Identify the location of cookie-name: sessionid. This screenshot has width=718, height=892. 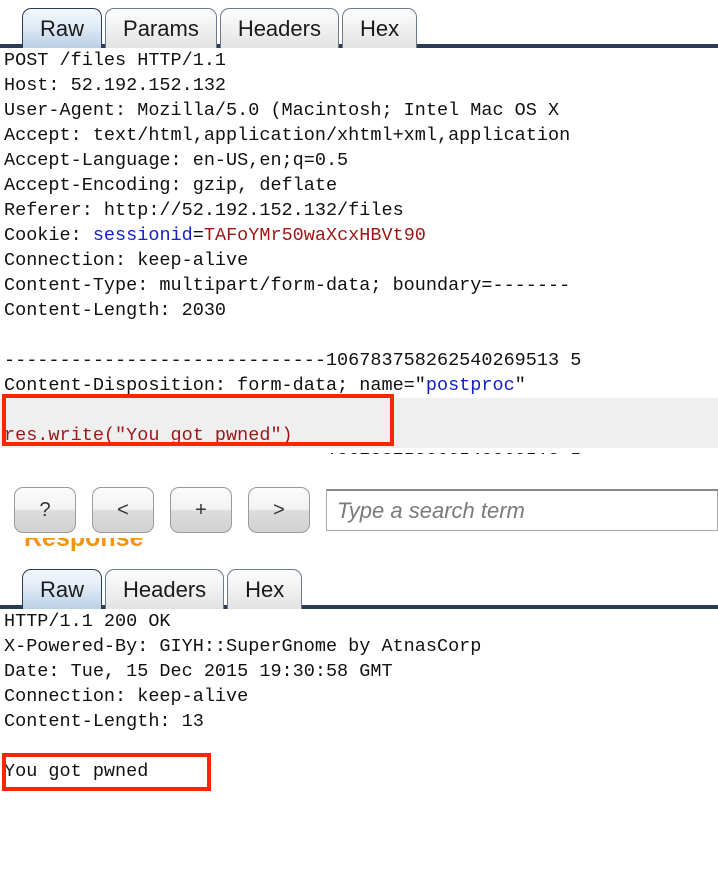
(142, 235).